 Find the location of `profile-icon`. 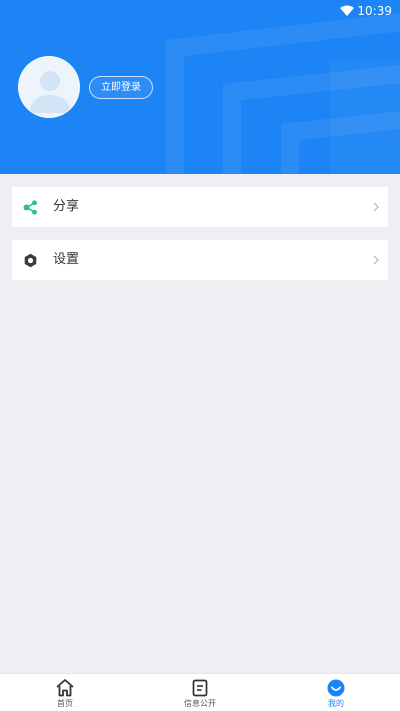

profile-icon is located at coordinates (336, 688).